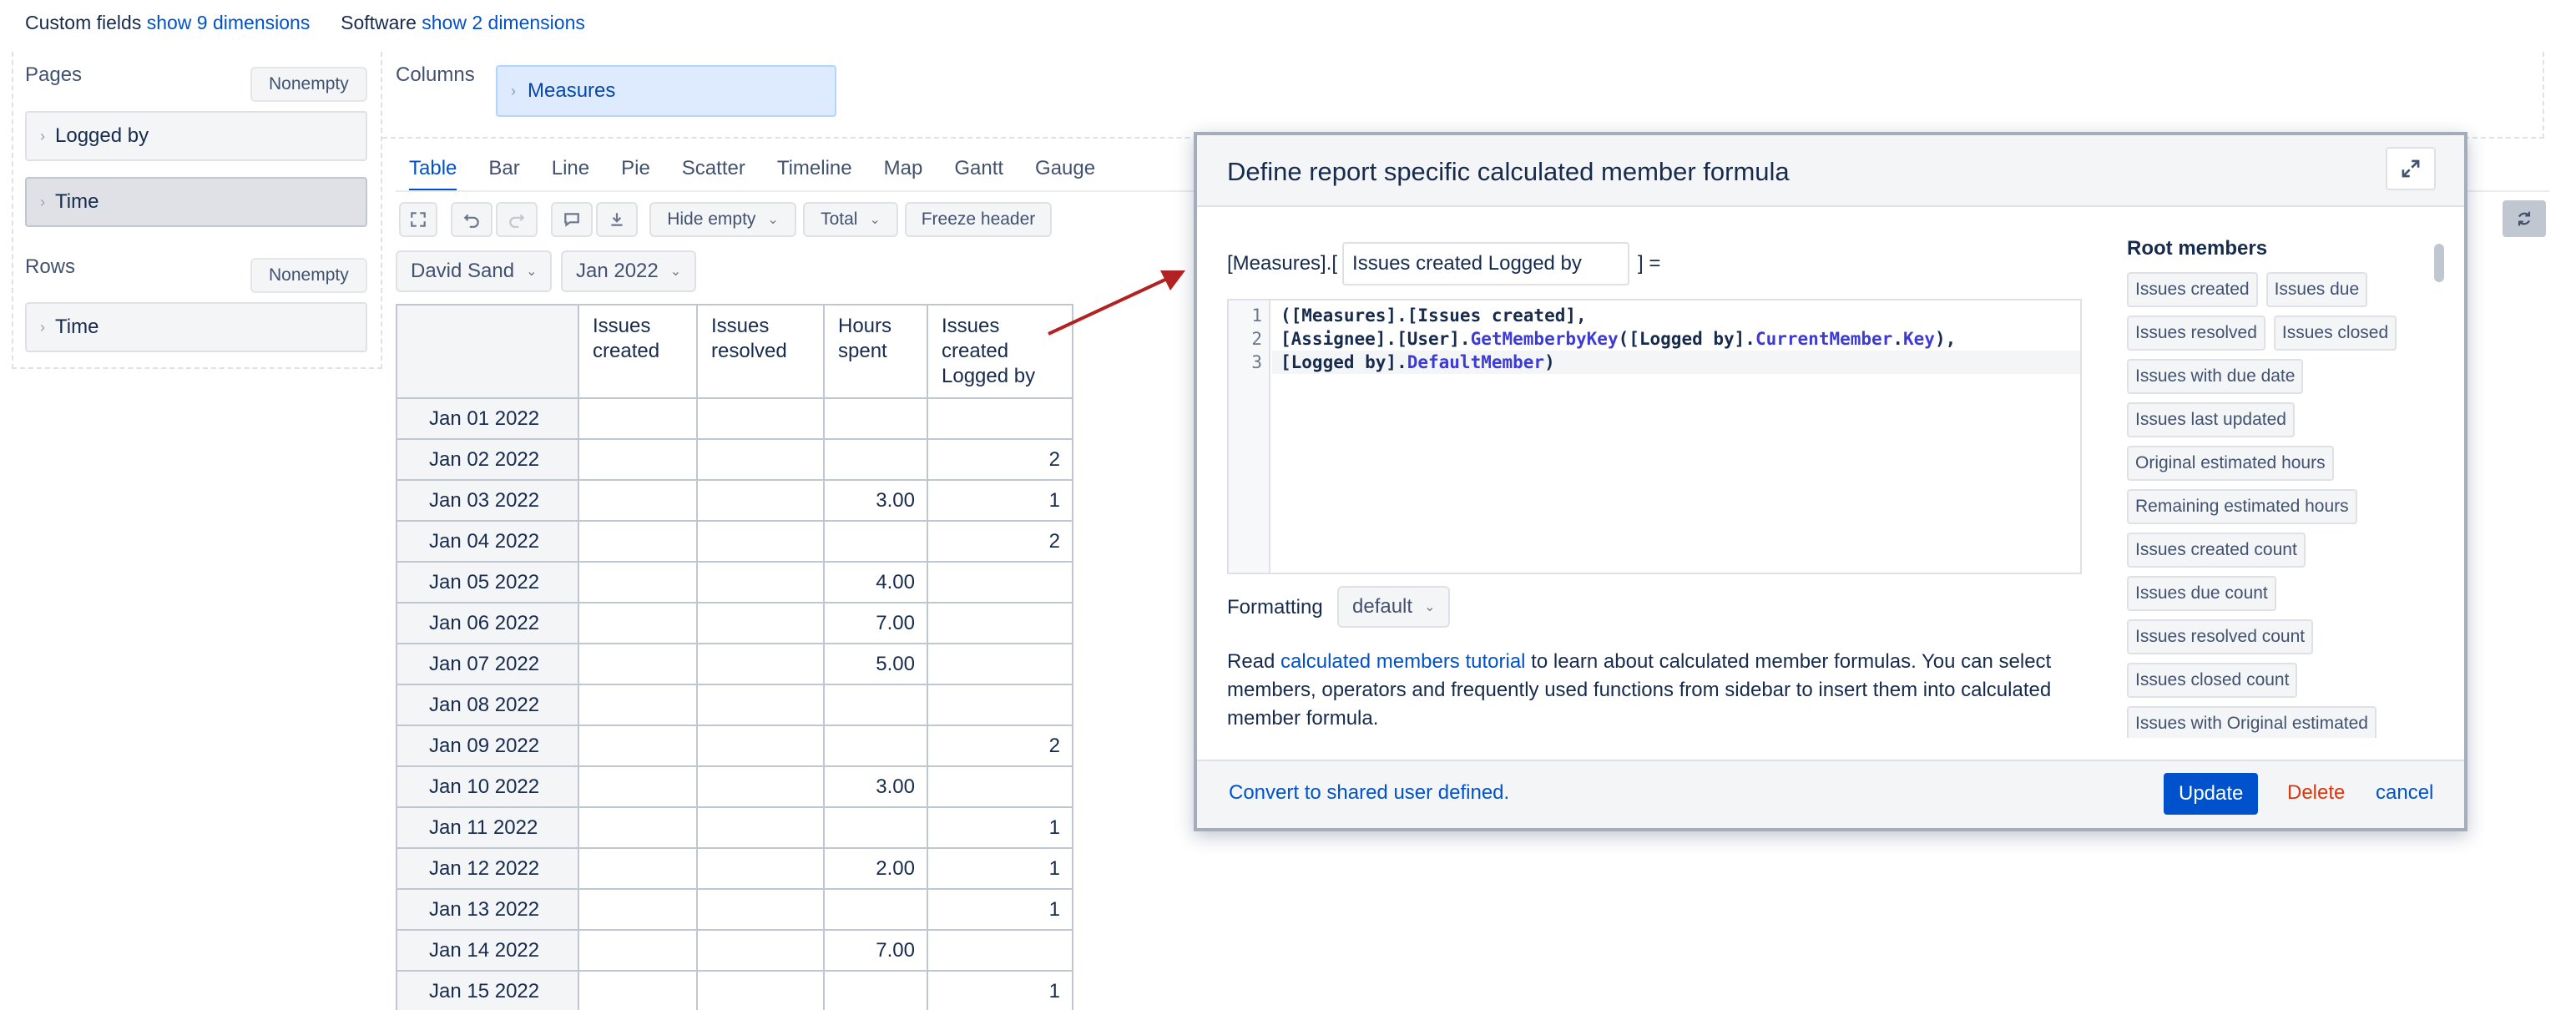  What do you see at coordinates (196, 136) in the screenshot?
I see `page-dimension-logged-by: › Logged by` at bounding box center [196, 136].